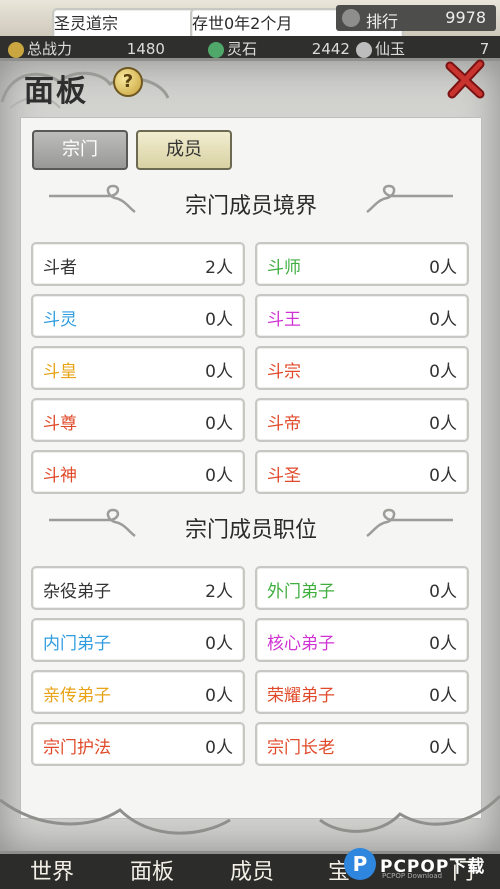 This screenshot has height=889, width=500. Describe the element at coordinates (301, 592) in the screenshot. I see `position-name: 外门弟子` at that location.